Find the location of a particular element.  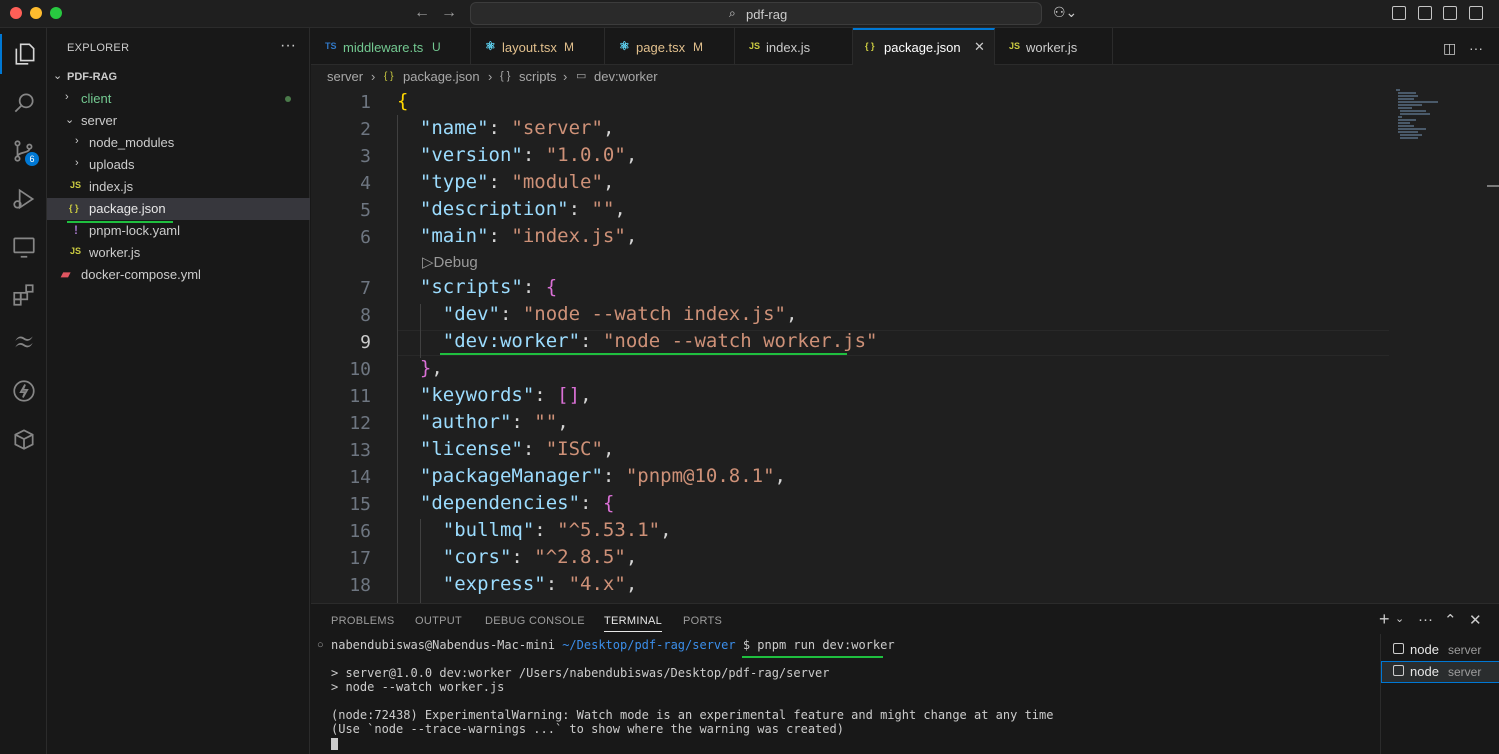

code-line: "description": "", is located at coordinates (522, 209).